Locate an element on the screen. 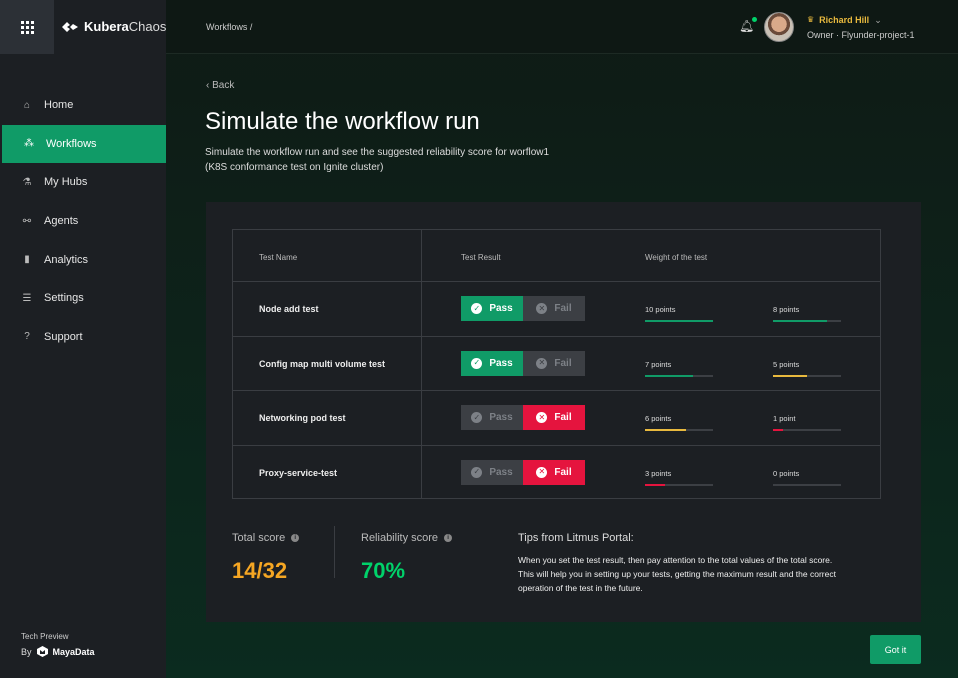  crown-icon: ♛ is located at coordinates (811, 19).